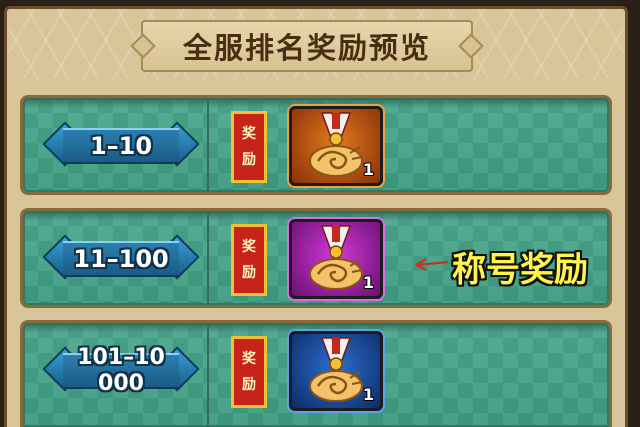 The height and width of the screenshot is (427, 640). Describe the element at coordinates (520, 270) in the screenshot. I see `annotation-text: 称号奖励` at that location.